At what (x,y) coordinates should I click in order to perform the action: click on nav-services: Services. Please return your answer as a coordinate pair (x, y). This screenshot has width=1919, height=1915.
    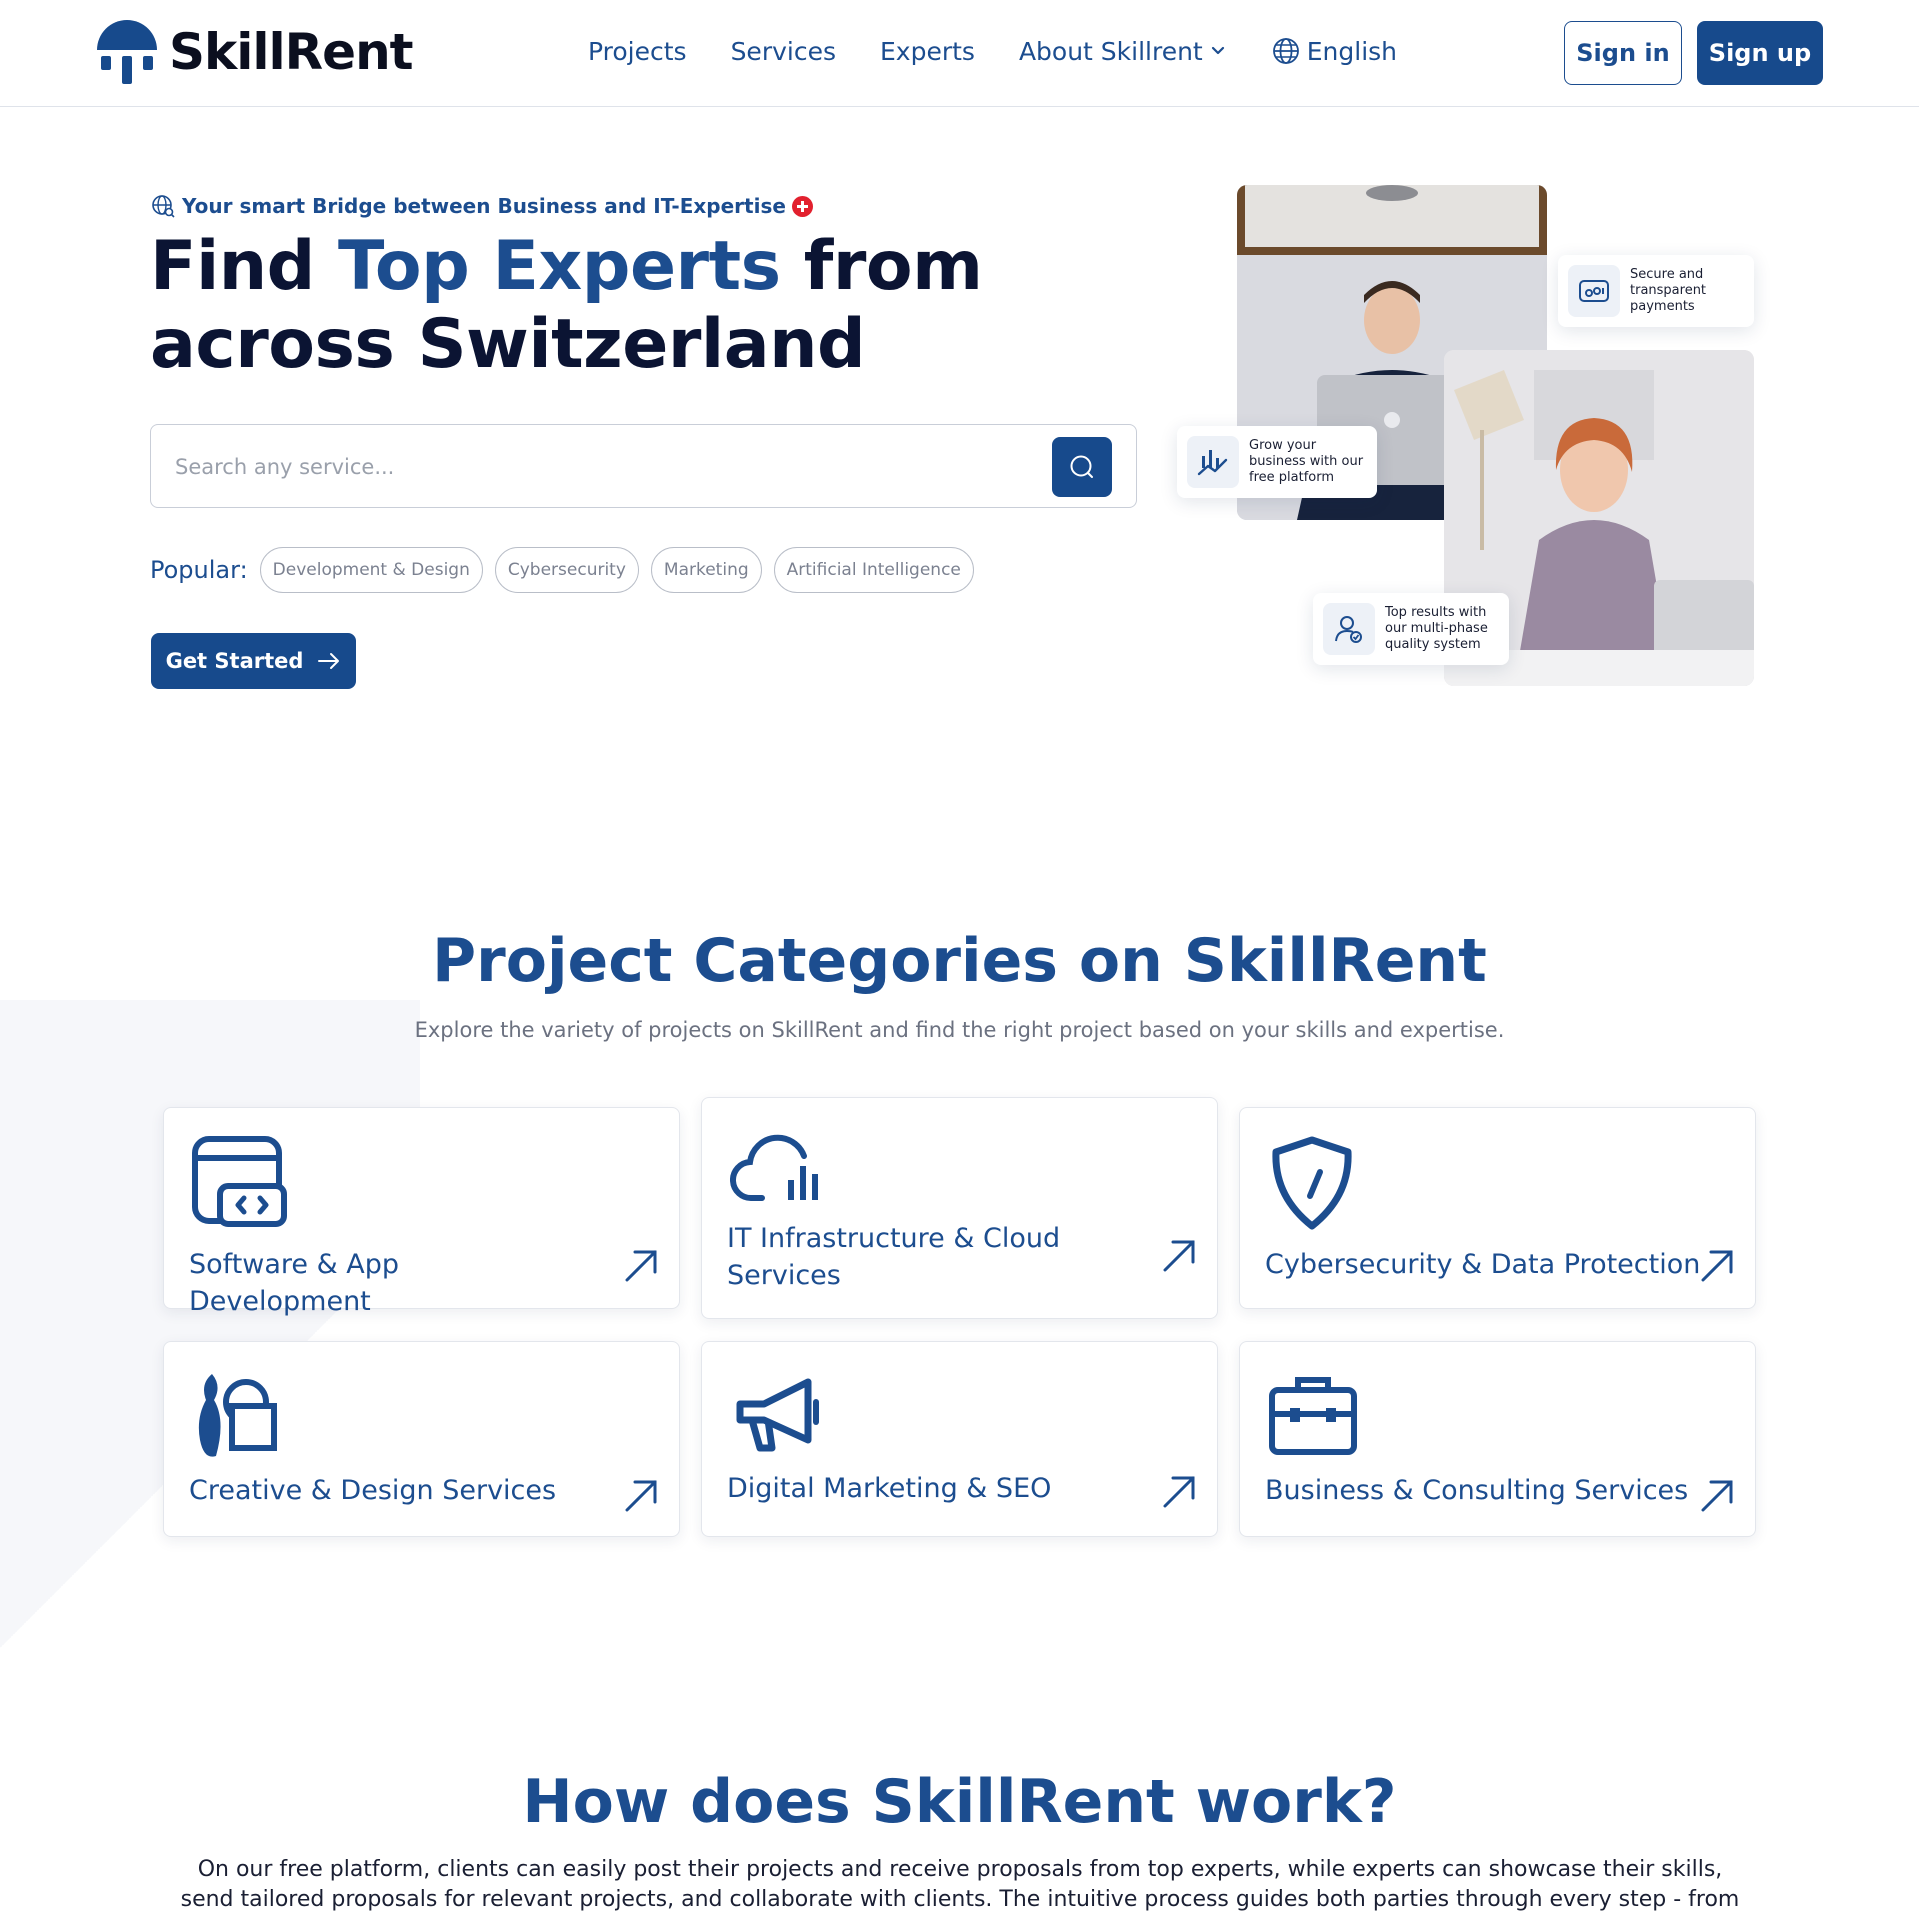
    Looking at the image, I should click on (783, 51).